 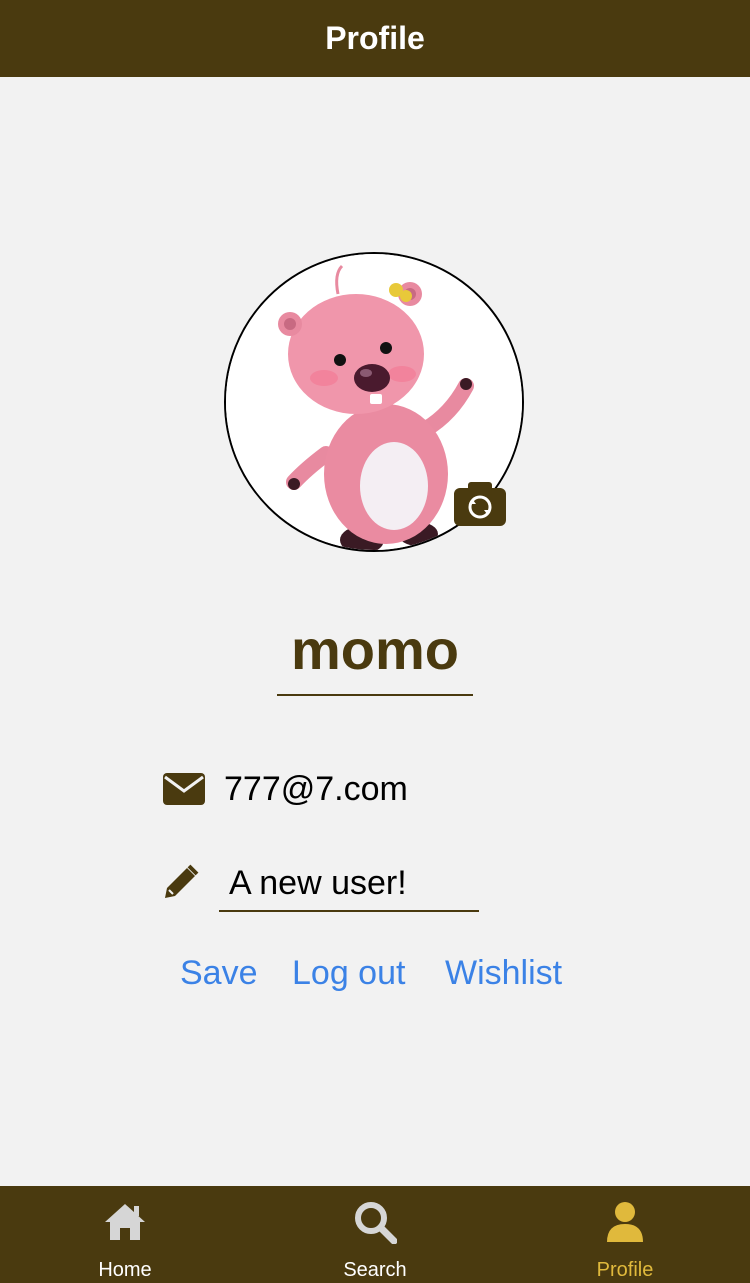 What do you see at coordinates (181, 882) in the screenshot?
I see `pencil-icon` at bounding box center [181, 882].